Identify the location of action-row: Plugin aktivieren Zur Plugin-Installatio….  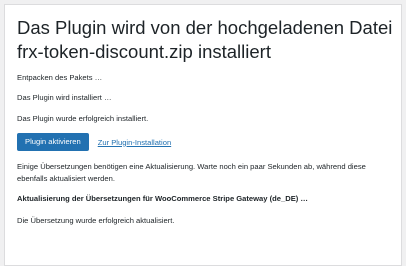
(209, 142).